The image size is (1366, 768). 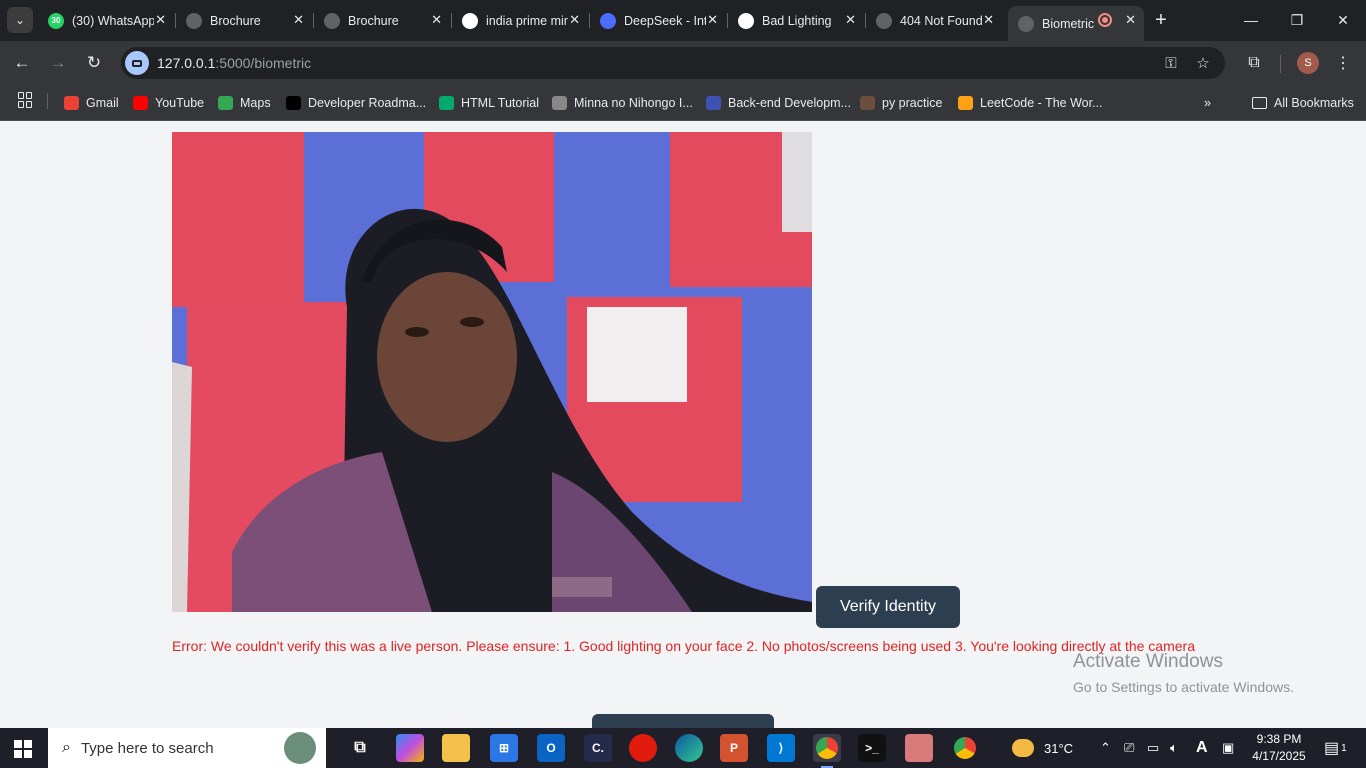 I want to click on whatsapp-icon: 30, so click(x=56, y=20).